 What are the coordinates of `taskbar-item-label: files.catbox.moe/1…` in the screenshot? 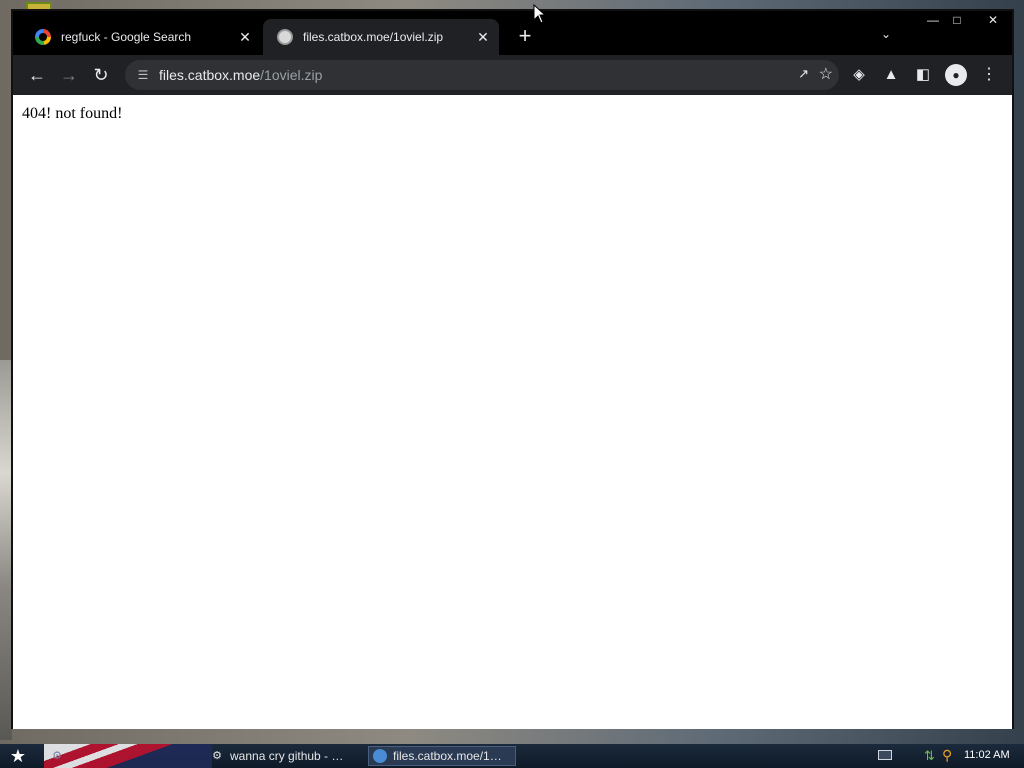 It's located at (447, 756).